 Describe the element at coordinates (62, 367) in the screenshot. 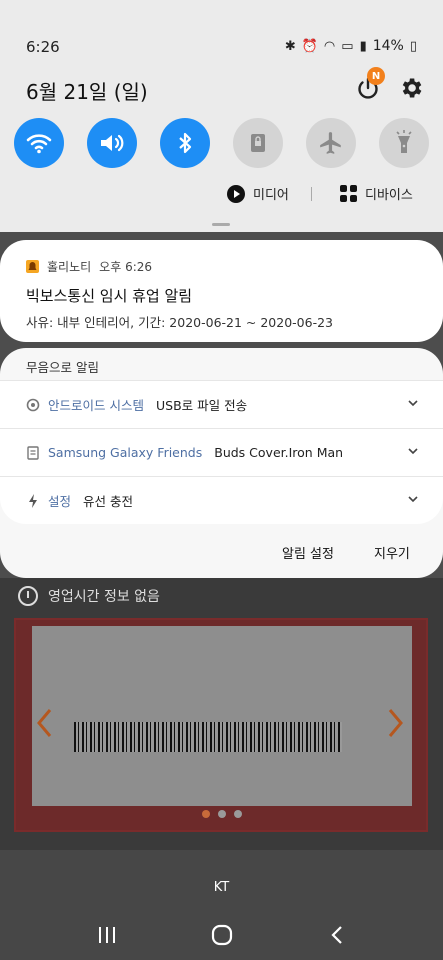

I see `silent-section-label: 무음으로 알림` at that location.